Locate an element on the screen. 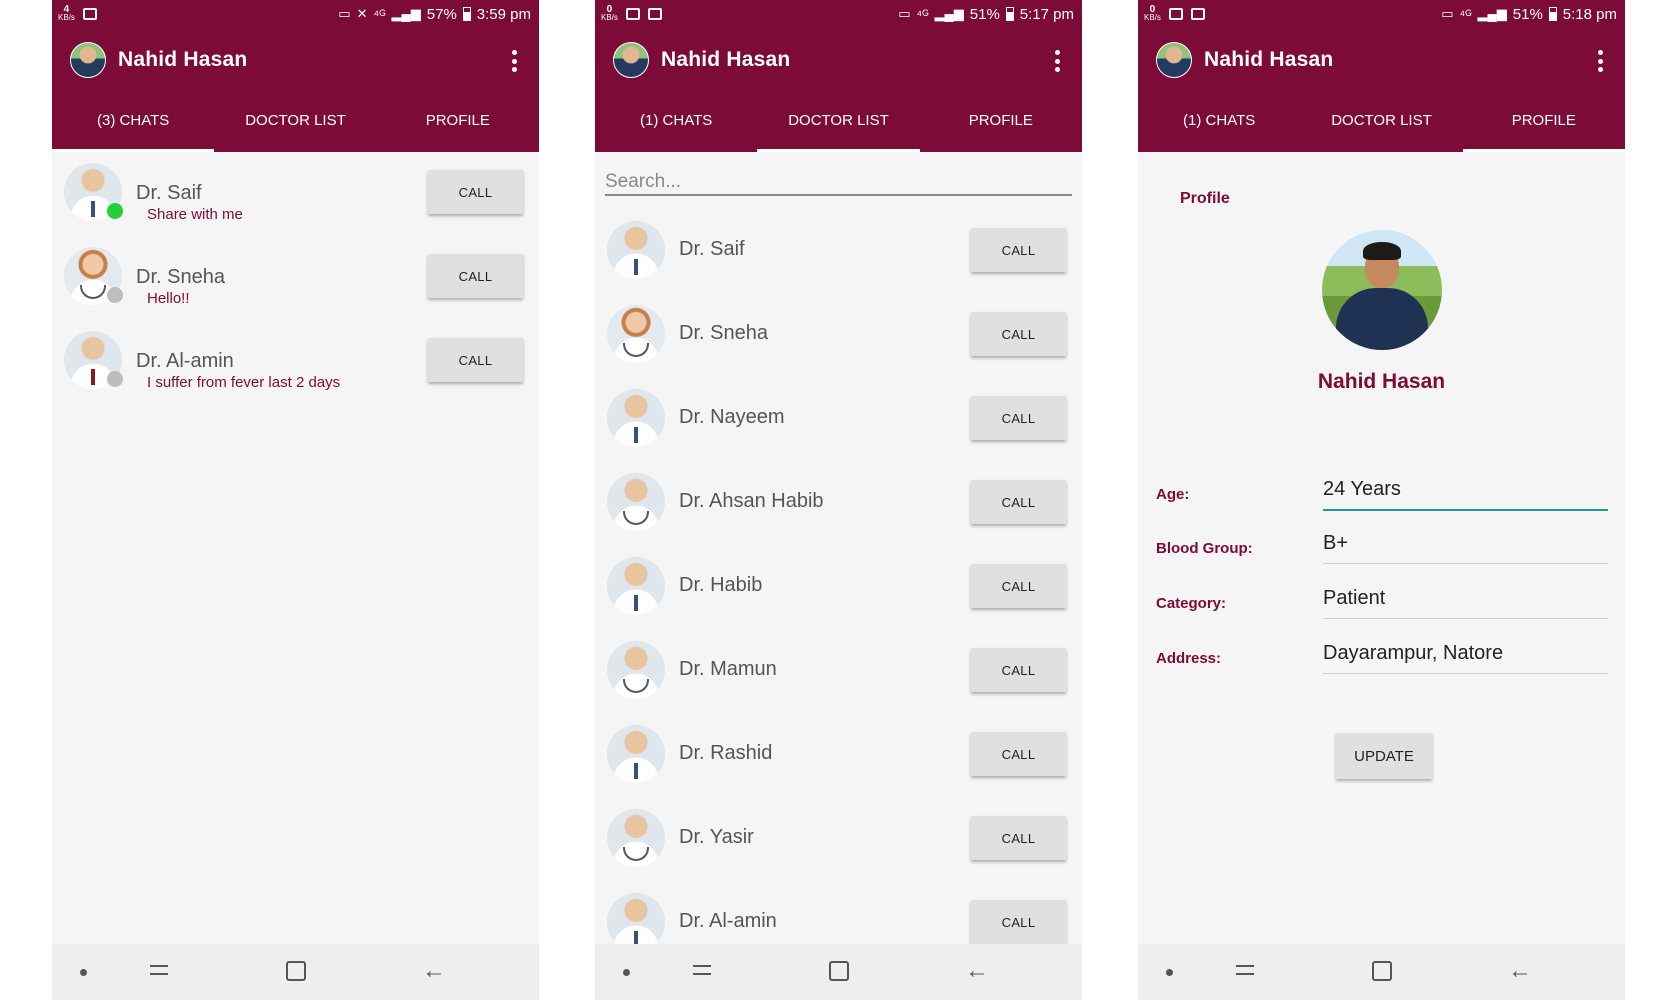 The width and height of the screenshot is (1672, 1000). doctor-list-item: Dr. Rashid CALL is located at coordinates (838, 754).